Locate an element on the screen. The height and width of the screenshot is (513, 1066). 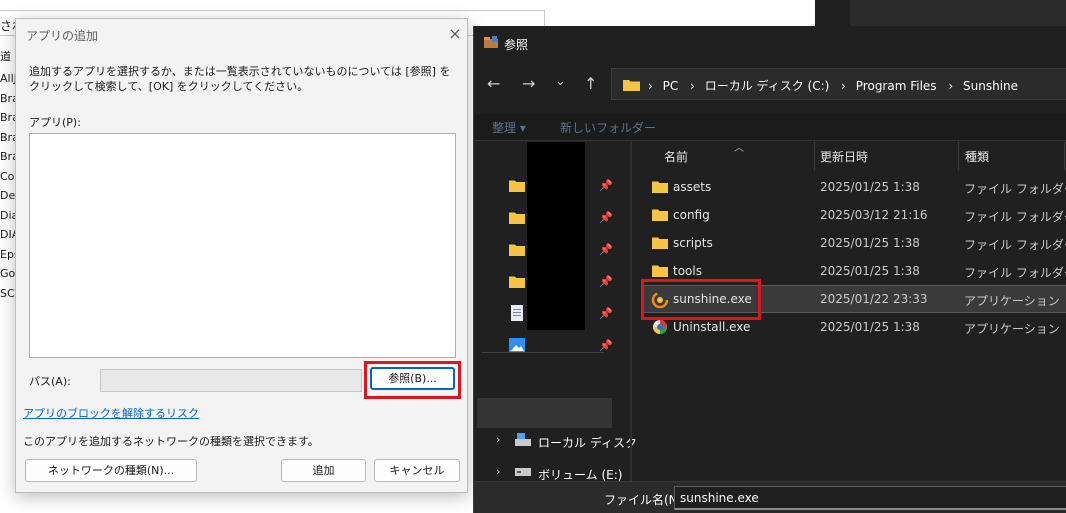
file-name: scripts is located at coordinates (693, 243).